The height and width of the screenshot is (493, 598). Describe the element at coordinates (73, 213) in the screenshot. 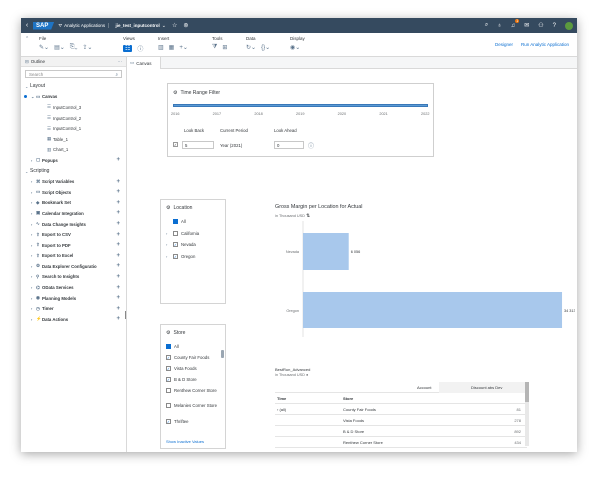

I see `tree-item-scripting: › ▣ Calendar Integration +` at that location.